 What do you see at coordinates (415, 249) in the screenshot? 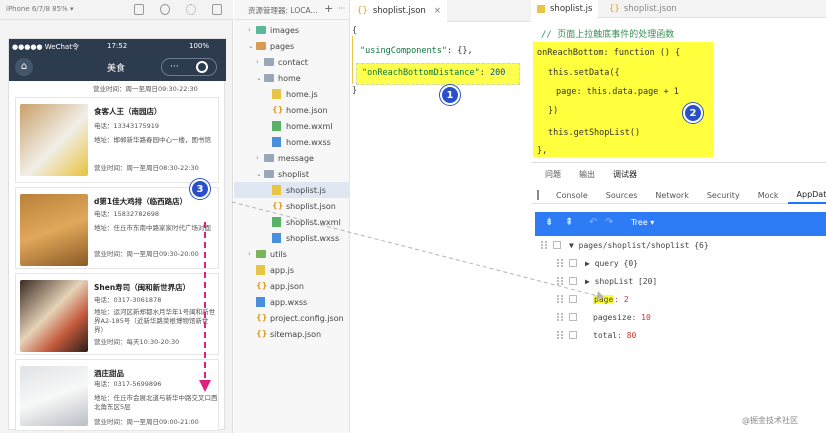
I see `connector-line` at bounding box center [415, 249].